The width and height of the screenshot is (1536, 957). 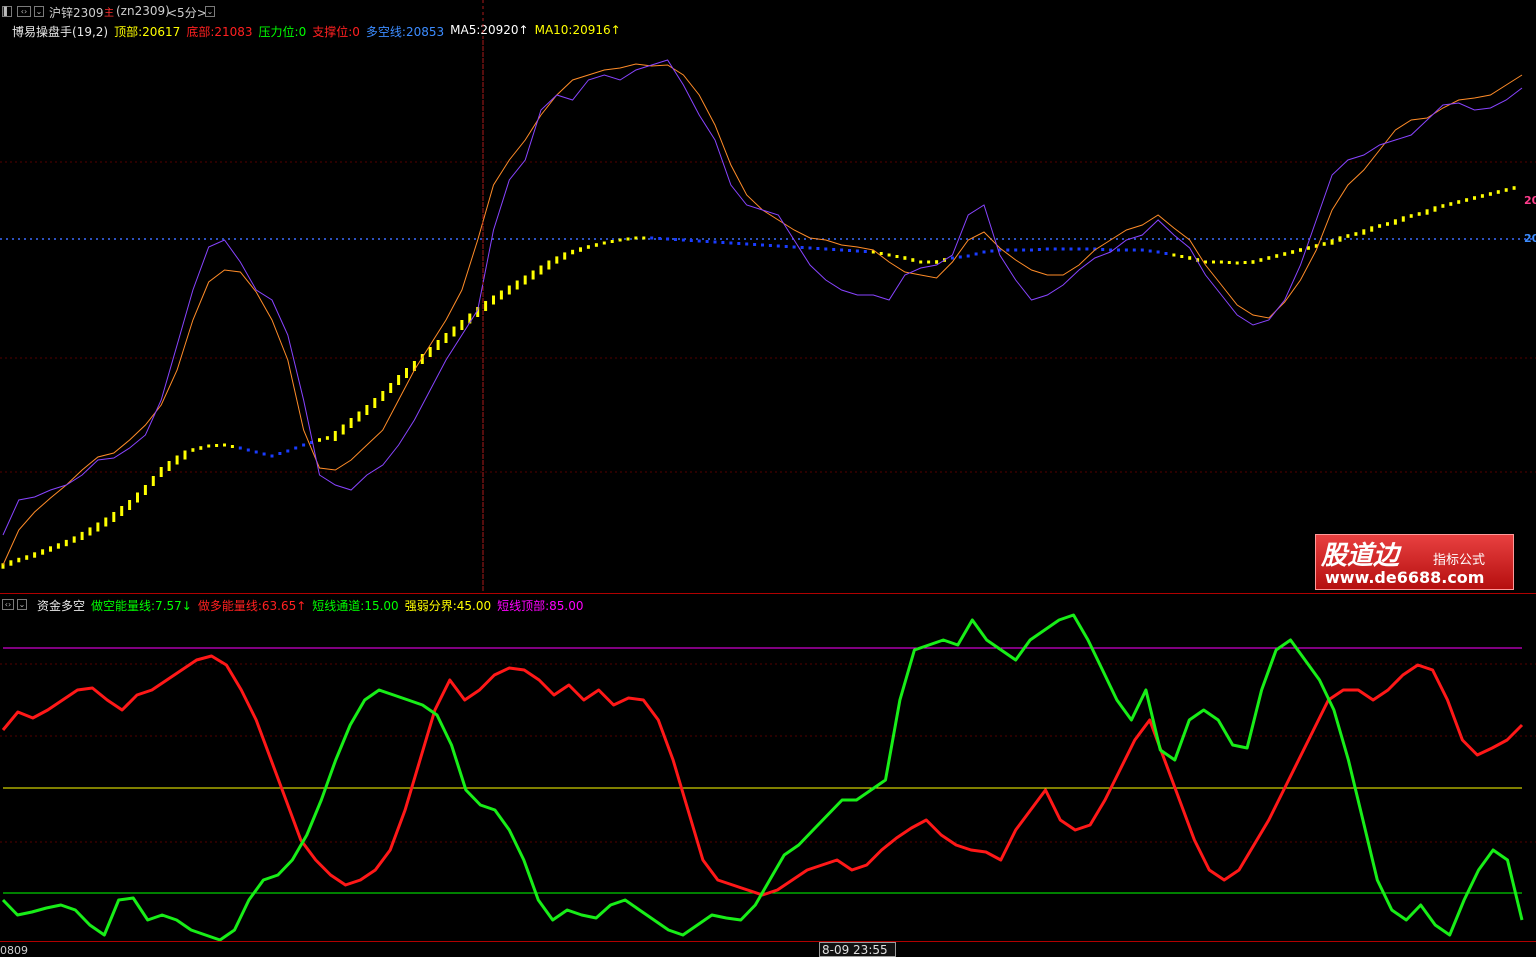 What do you see at coordinates (768, 941) in the screenshot?
I see `time-axis-border` at bounding box center [768, 941].